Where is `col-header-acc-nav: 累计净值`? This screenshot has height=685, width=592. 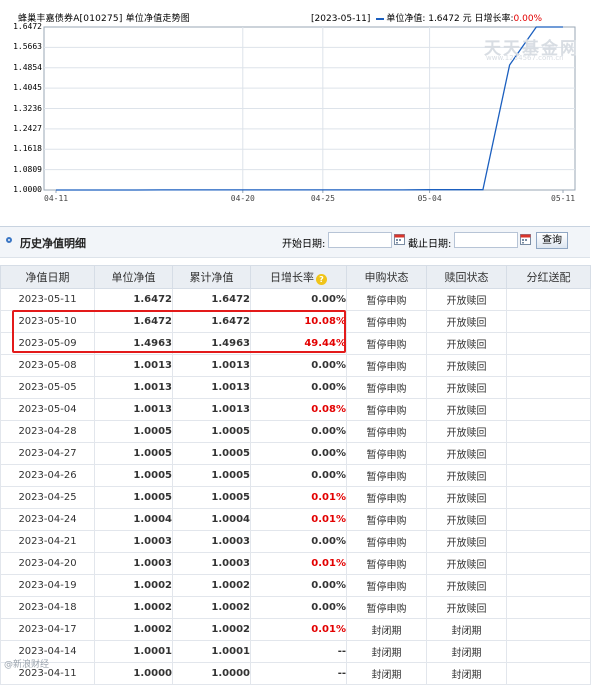
col-header-acc-nav: 累计净值 is located at coordinates (211, 277).